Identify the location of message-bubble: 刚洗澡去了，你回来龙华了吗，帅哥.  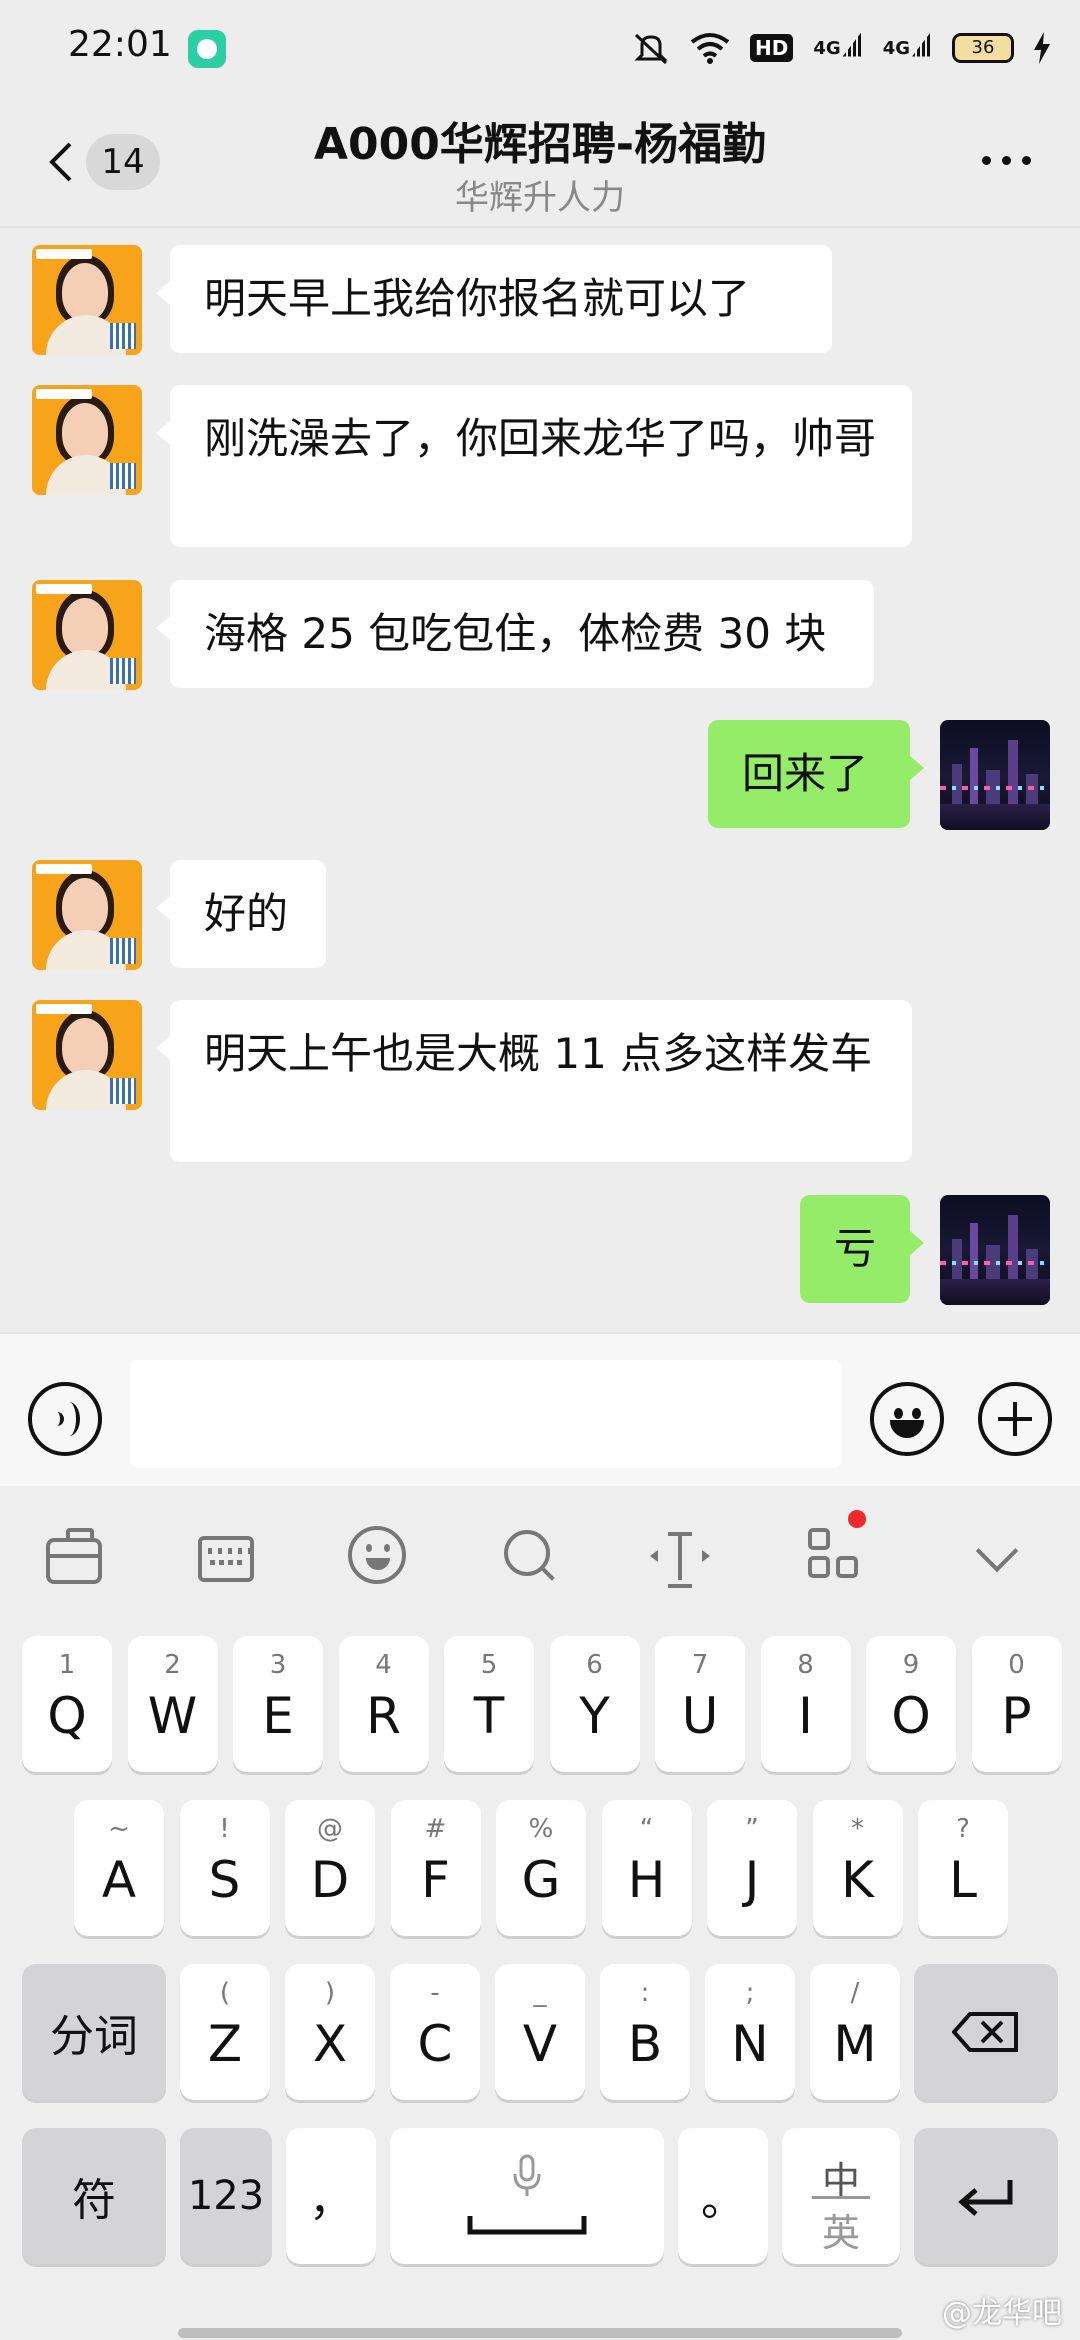
(534, 466).